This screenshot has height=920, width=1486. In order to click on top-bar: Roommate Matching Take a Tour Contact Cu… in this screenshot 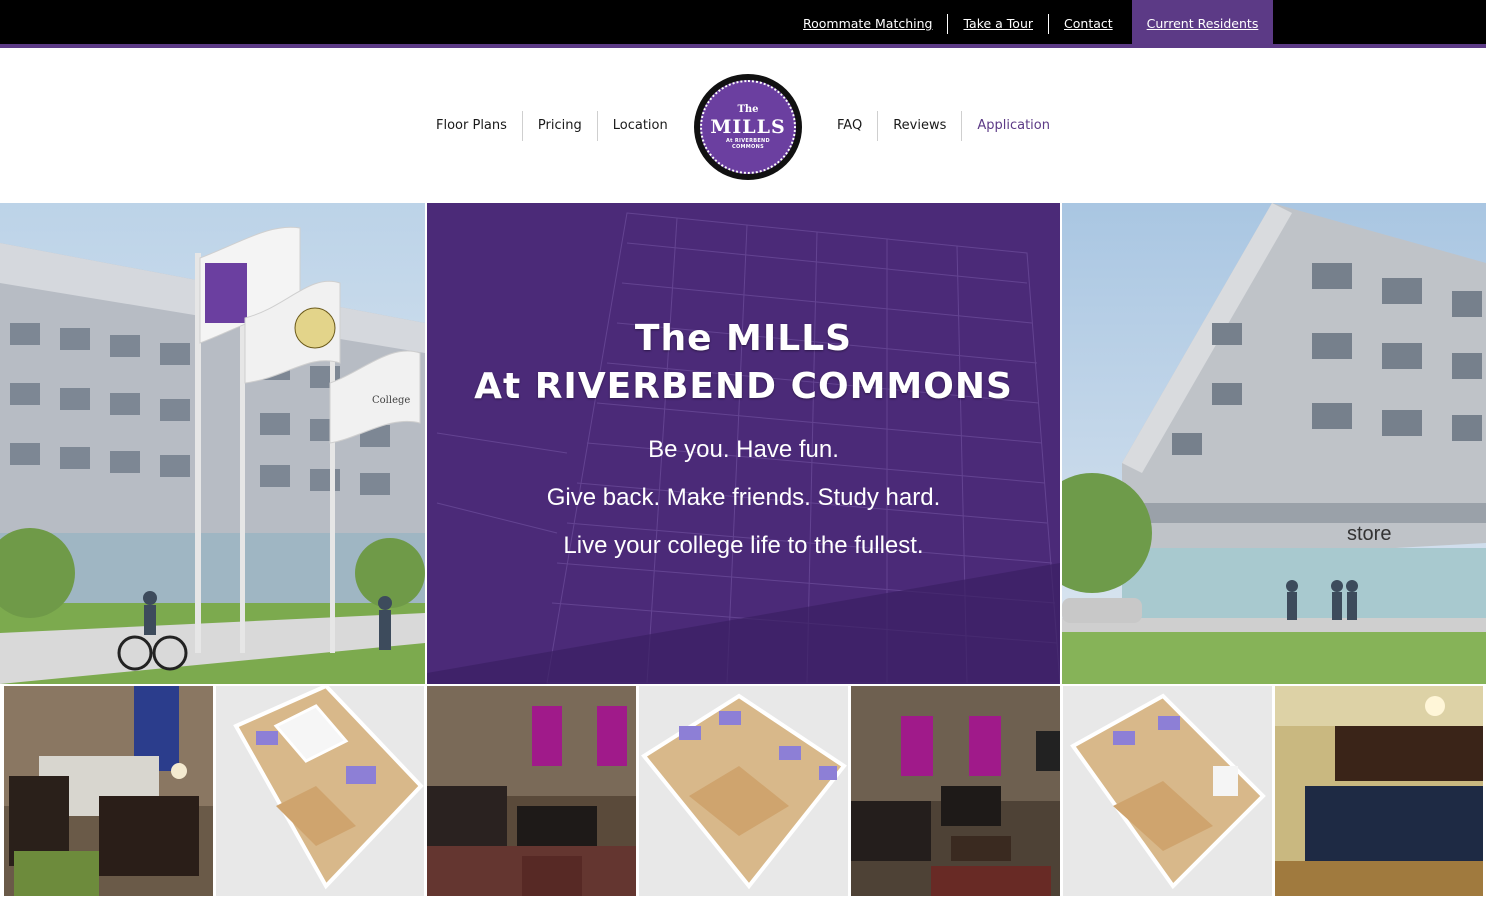, I will do `click(743, 24)`.